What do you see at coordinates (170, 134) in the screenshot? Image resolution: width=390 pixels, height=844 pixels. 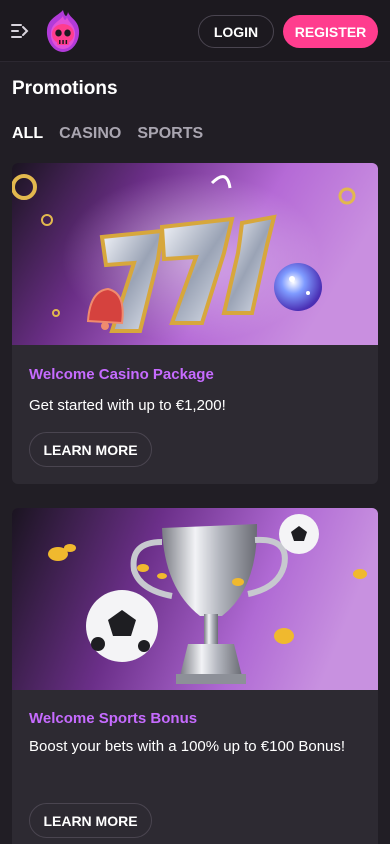 I see `tab-sports: SPORTS` at bounding box center [170, 134].